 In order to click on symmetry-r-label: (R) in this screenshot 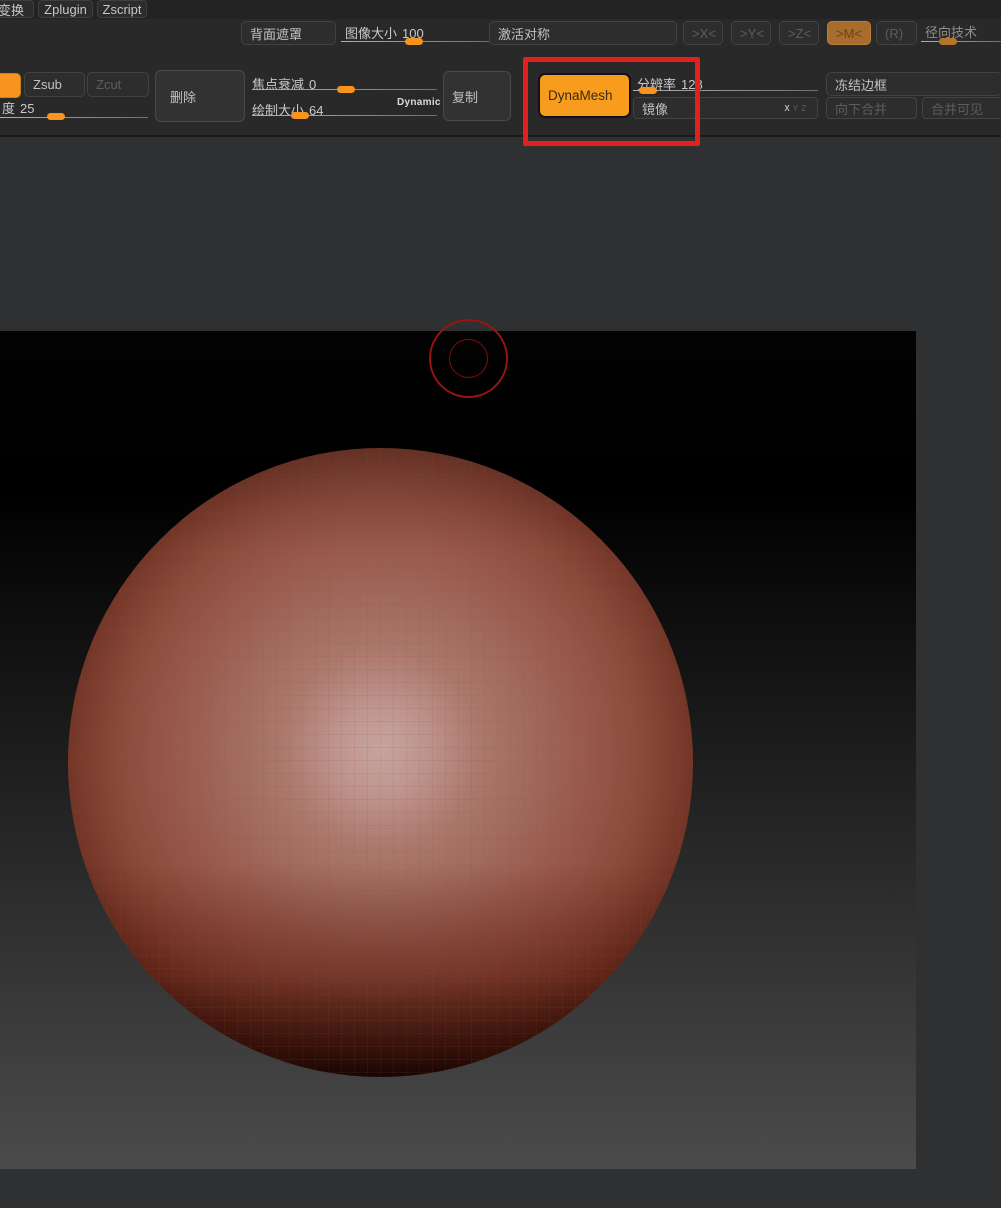, I will do `click(894, 33)`.